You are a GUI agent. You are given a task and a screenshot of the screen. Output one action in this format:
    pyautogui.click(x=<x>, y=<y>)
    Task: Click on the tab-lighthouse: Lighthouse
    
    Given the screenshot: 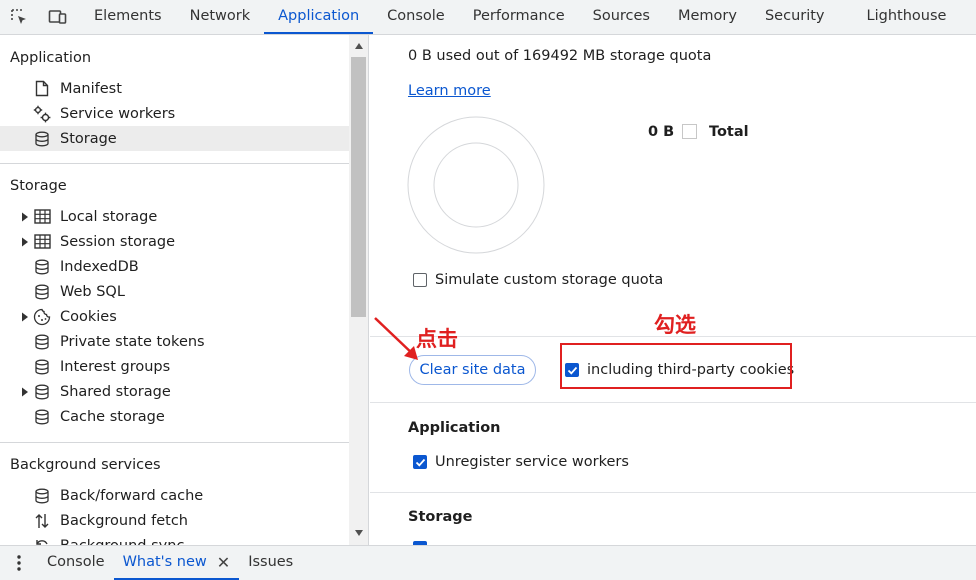 What is the action you would take?
    pyautogui.click(x=907, y=17)
    